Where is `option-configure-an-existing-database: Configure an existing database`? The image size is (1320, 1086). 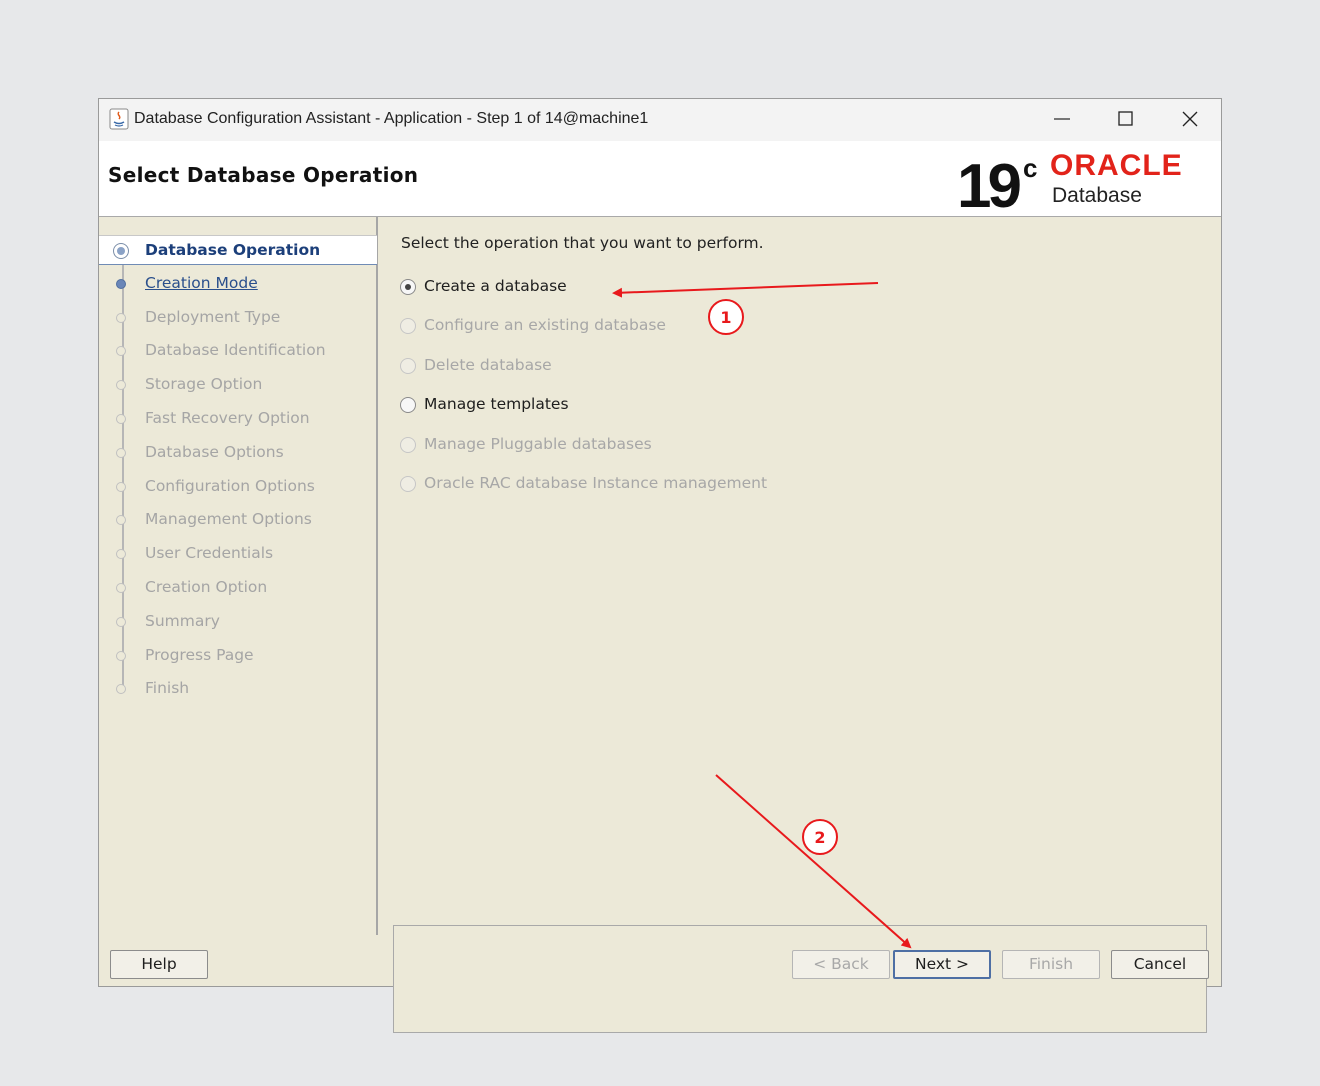 option-configure-an-existing-database: Configure an existing database is located at coordinates (610, 328).